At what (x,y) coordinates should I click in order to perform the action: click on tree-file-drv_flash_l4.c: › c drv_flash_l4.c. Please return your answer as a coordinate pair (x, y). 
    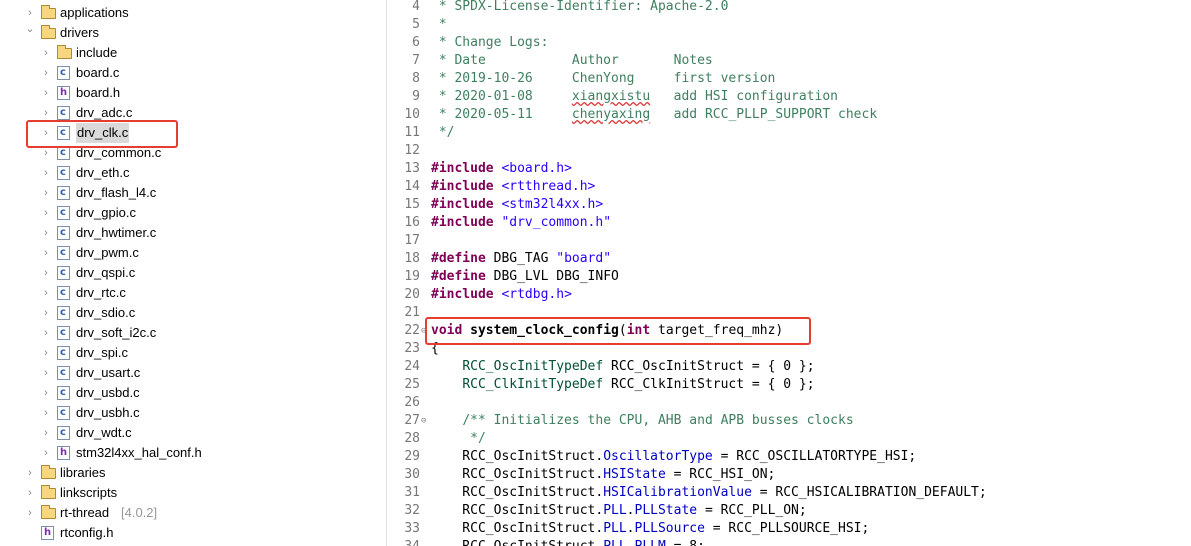
    Looking at the image, I should click on (192, 193).